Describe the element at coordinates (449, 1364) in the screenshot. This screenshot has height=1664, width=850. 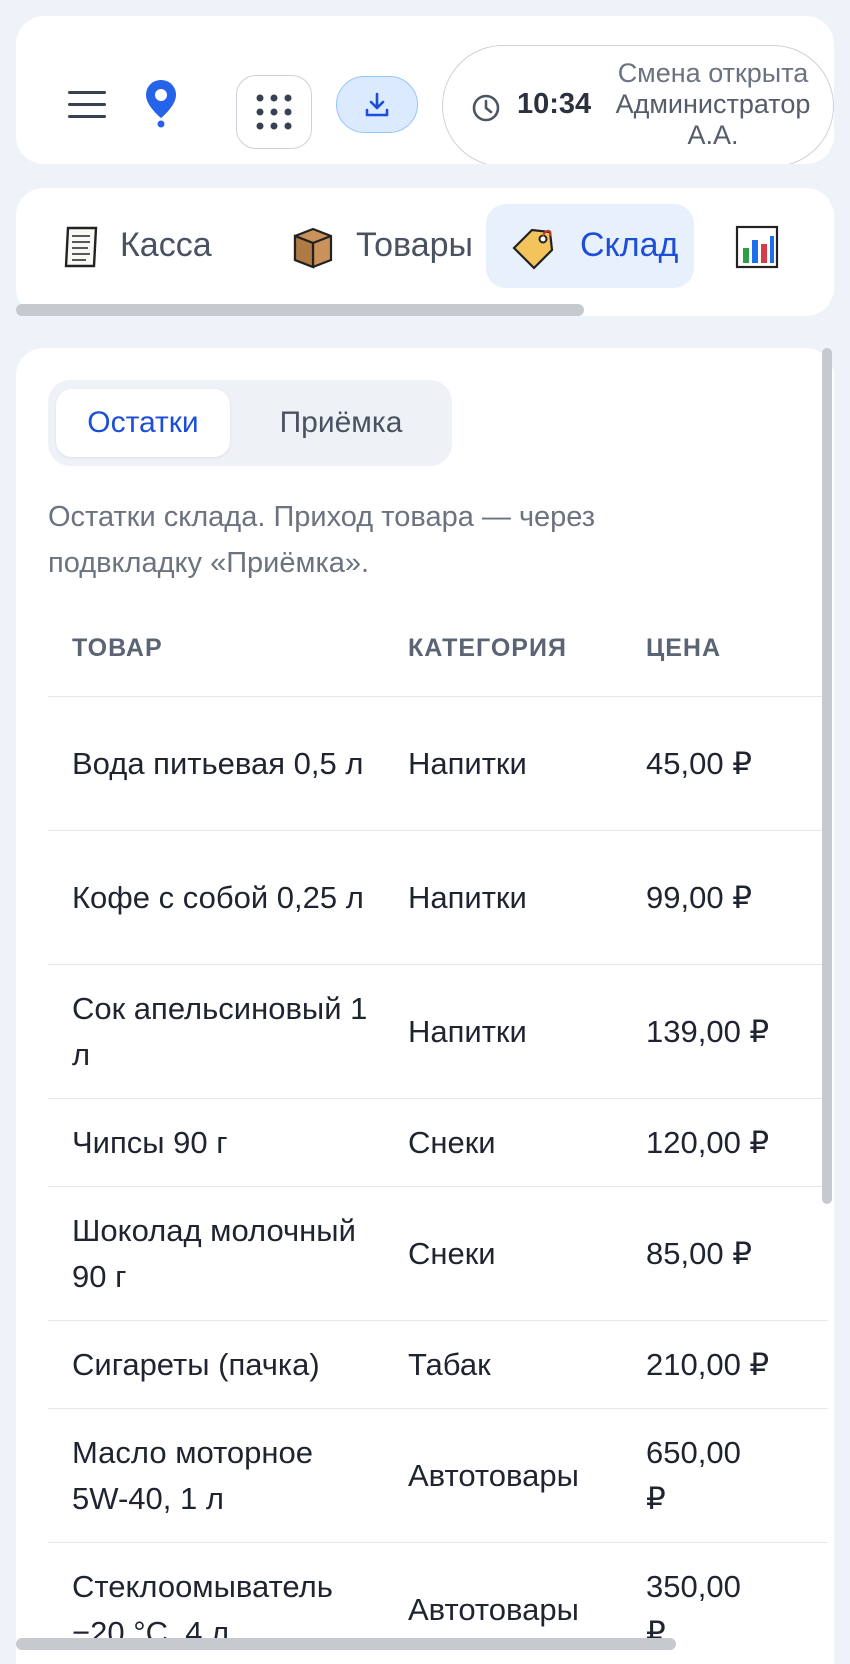
I see `product-category: Табак` at that location.